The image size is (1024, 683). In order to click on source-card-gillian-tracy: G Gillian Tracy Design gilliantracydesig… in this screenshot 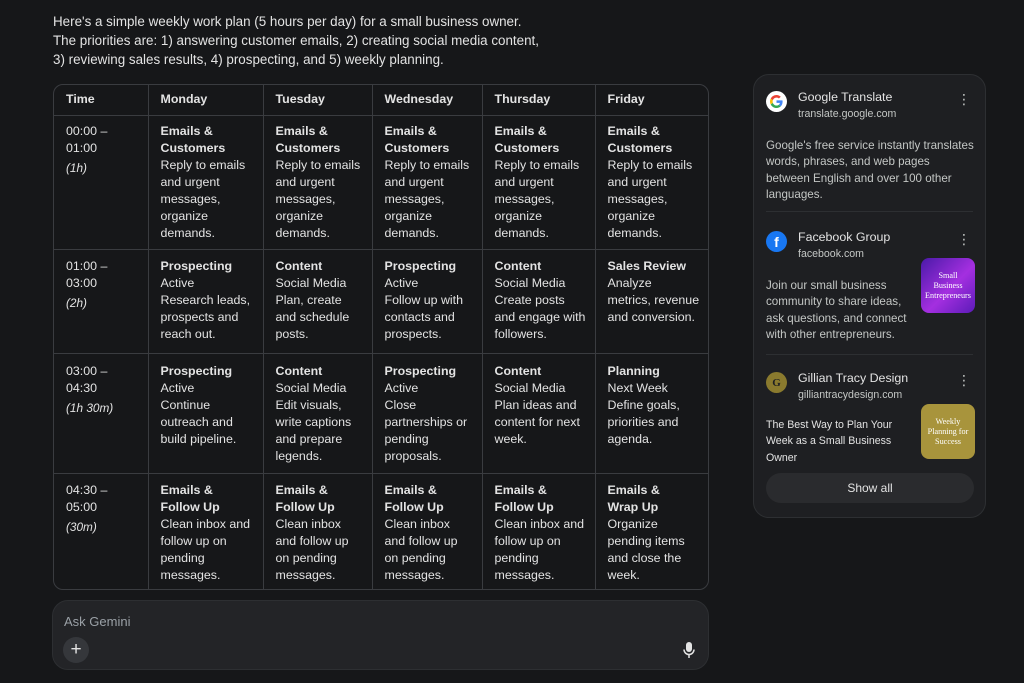, I will do `click(870, 418)`.